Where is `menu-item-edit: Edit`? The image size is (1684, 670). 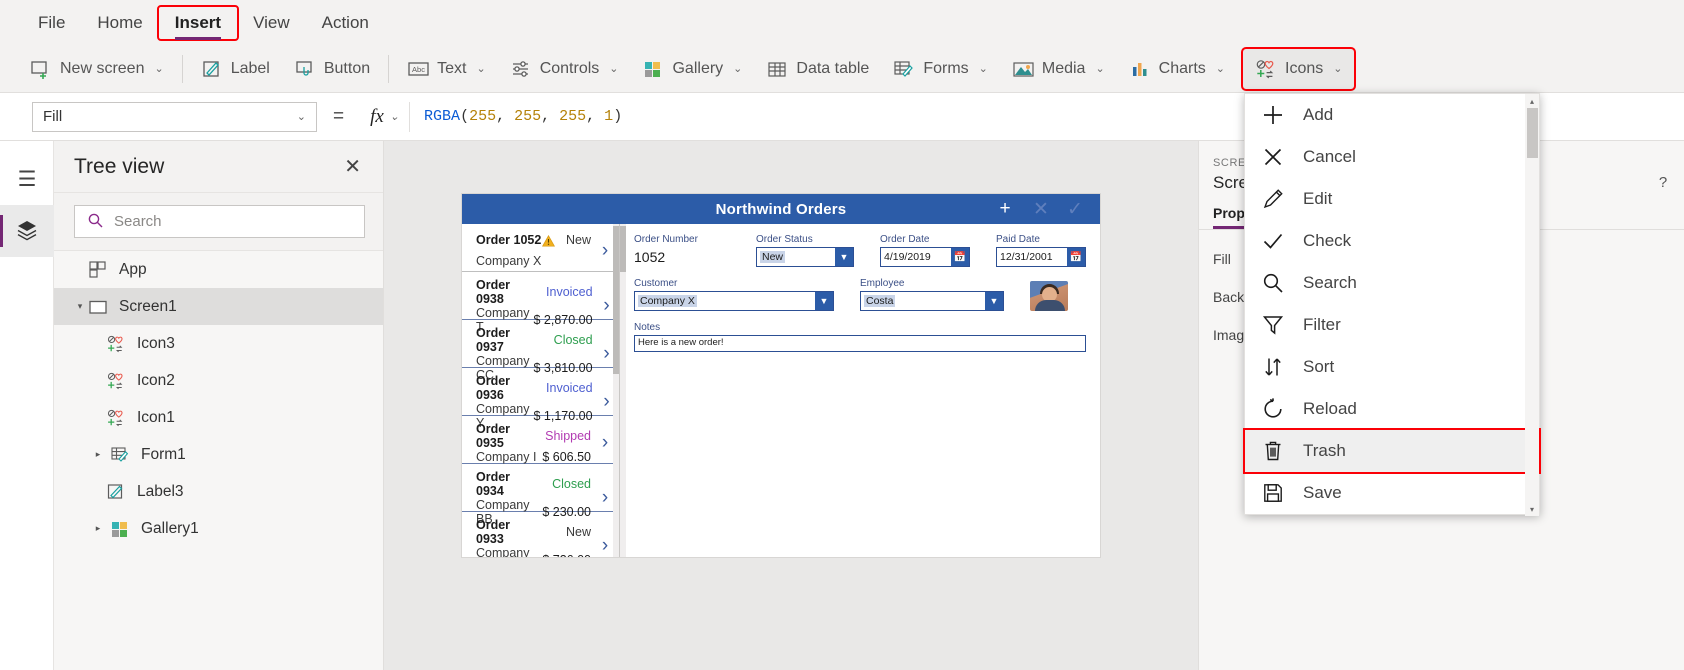
menu-item-edit: Edit is located at coordinates (1392, 199).